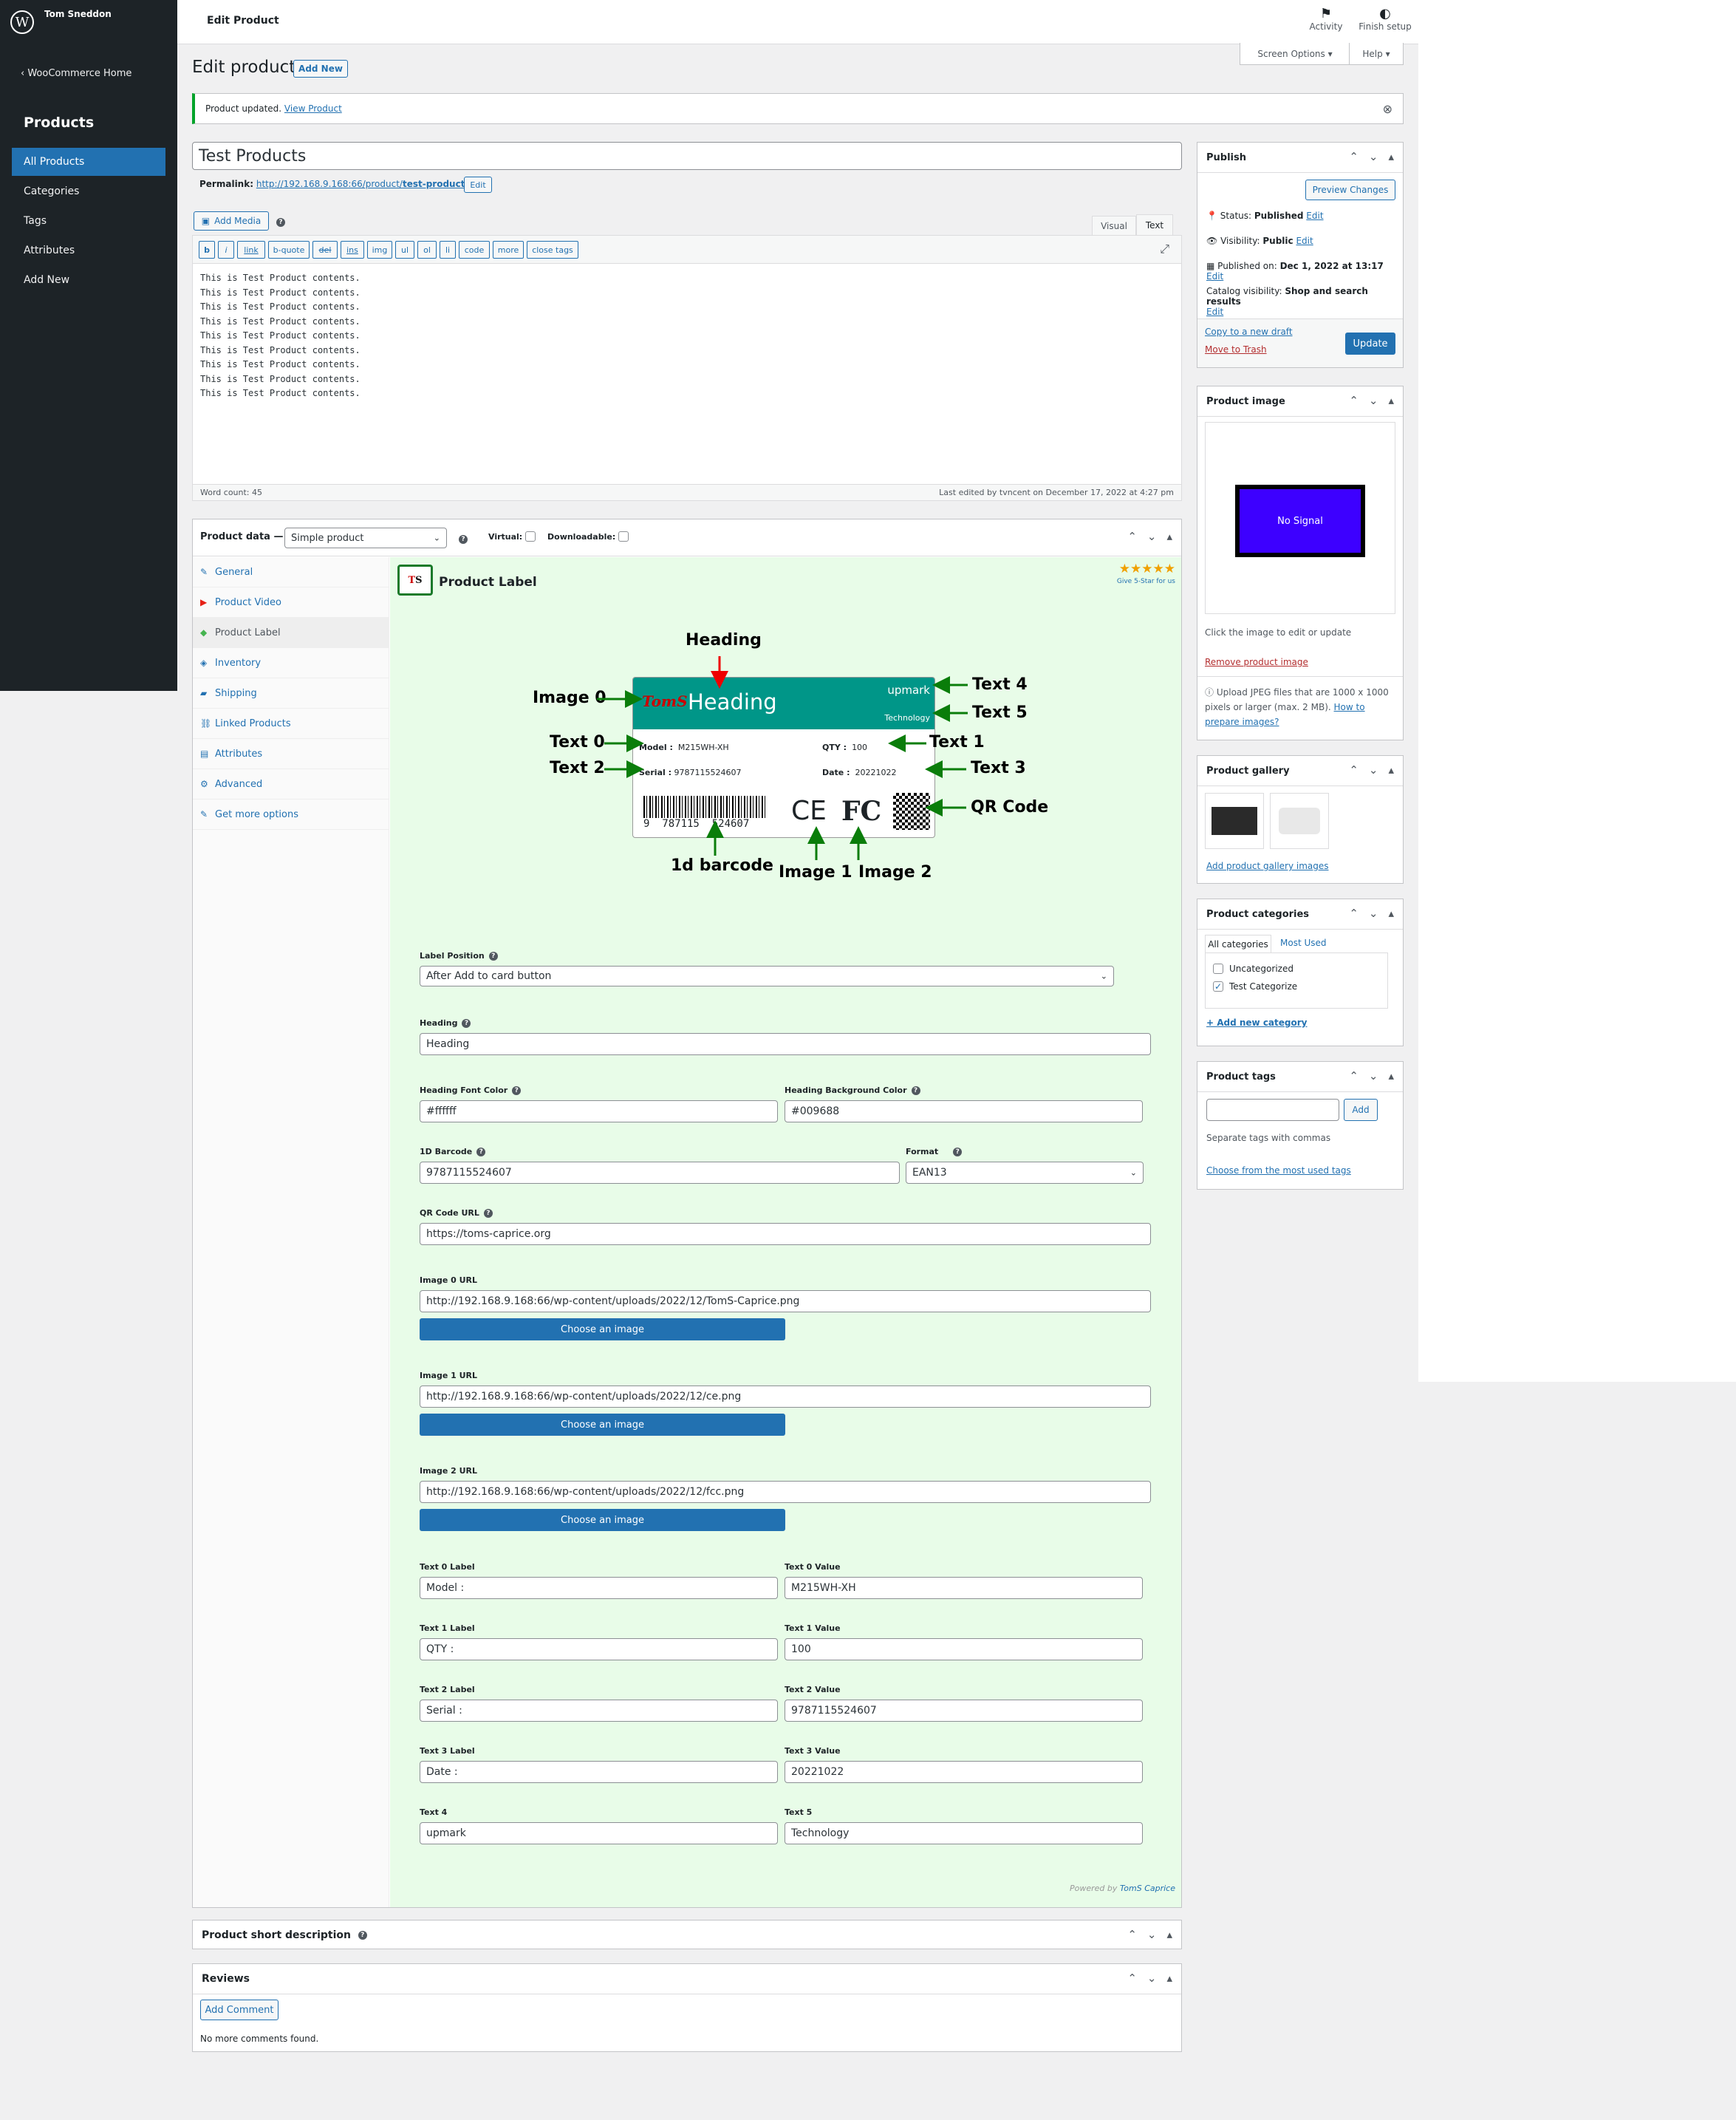 This screenshot has height=2120, width=1736. What do you see at coordinates (291, 572) in the screenshot?
I see `tab-general: ✎ General` at bounding box center [291, 572].